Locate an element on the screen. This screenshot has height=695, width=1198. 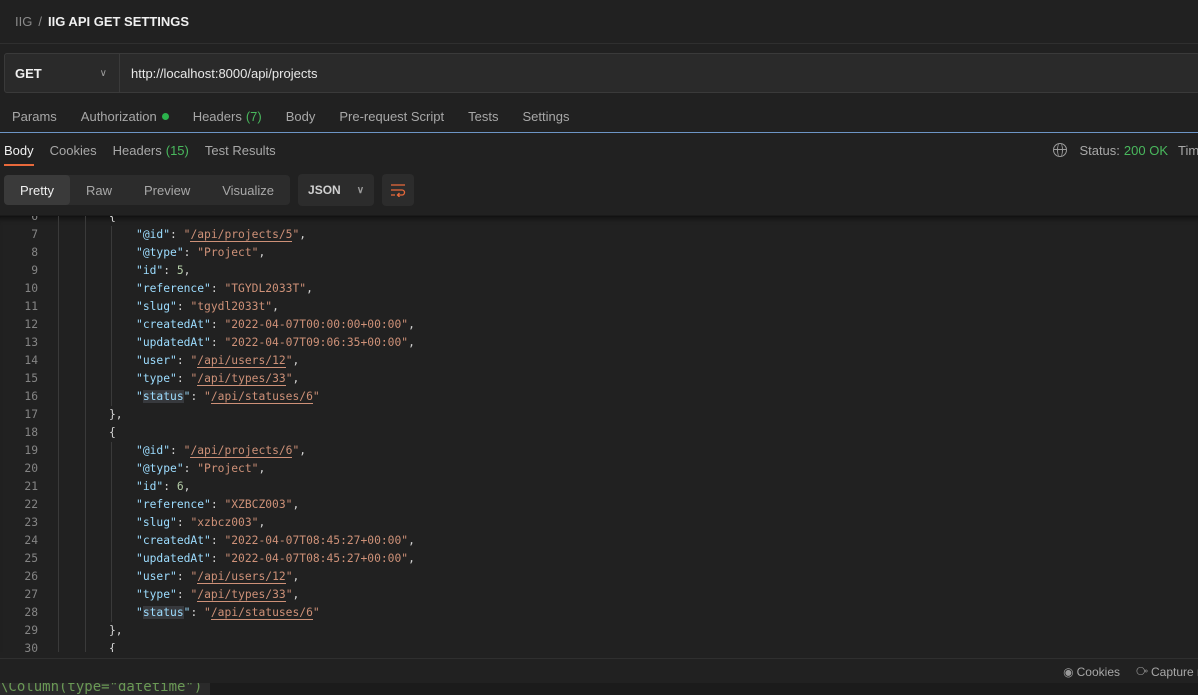
json-string: "2022-04-07T08:45:27+00:00" is located at coordinates (316, 540).